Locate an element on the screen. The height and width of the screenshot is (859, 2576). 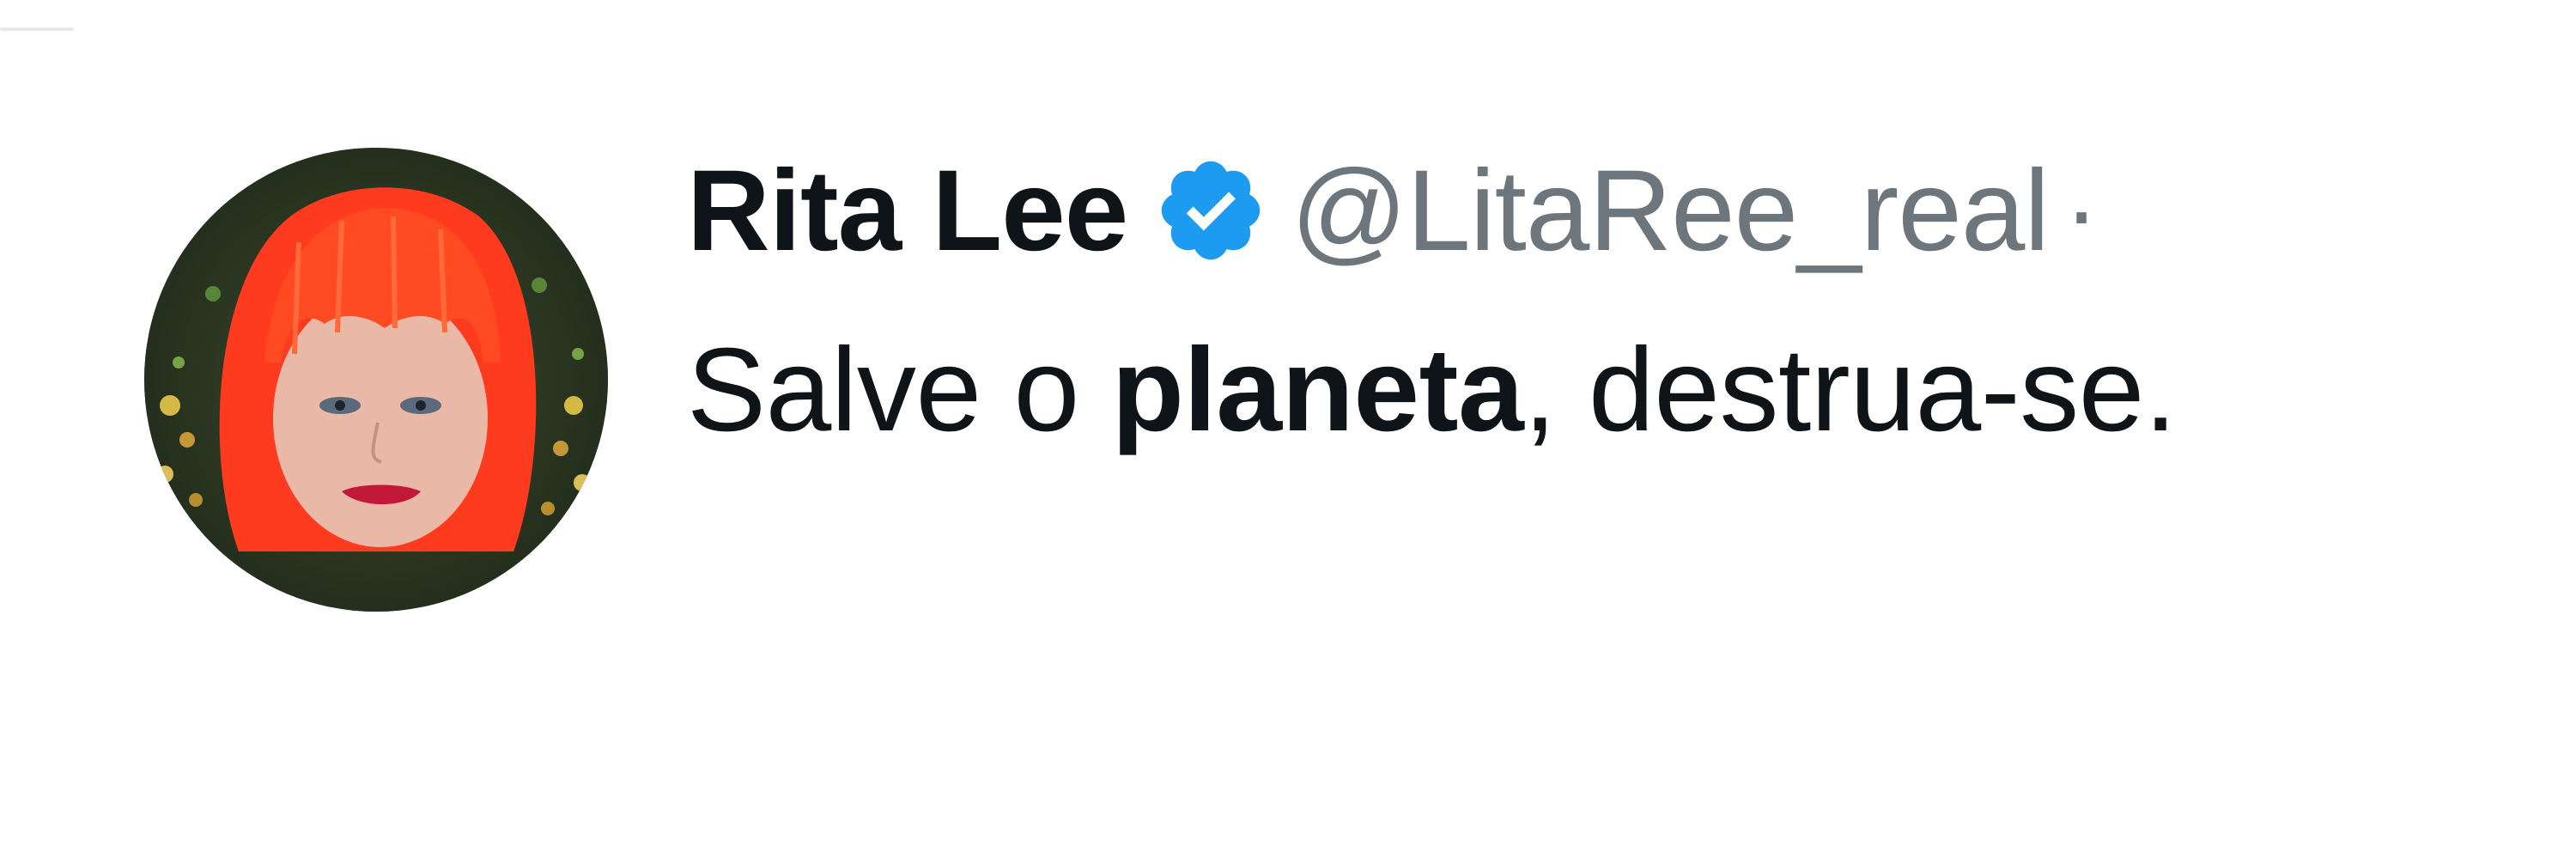
tweet-text-start: Salve o is located at coordinates (900, 390).